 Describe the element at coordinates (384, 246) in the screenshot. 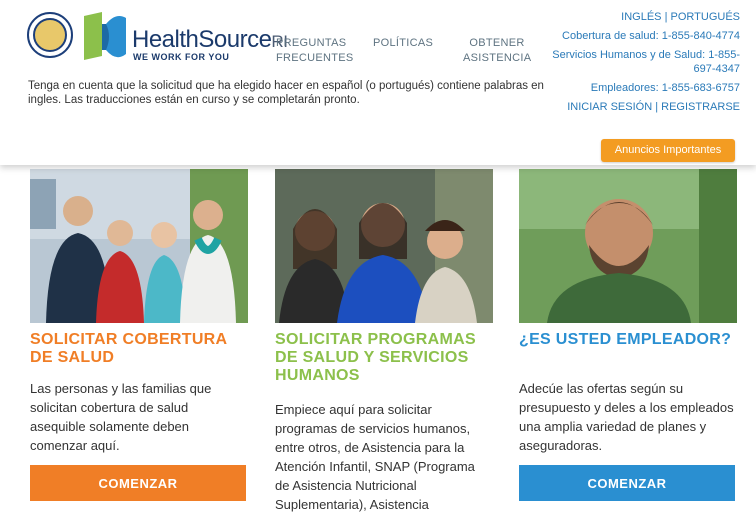

I see `mother-children-photo` at that location.